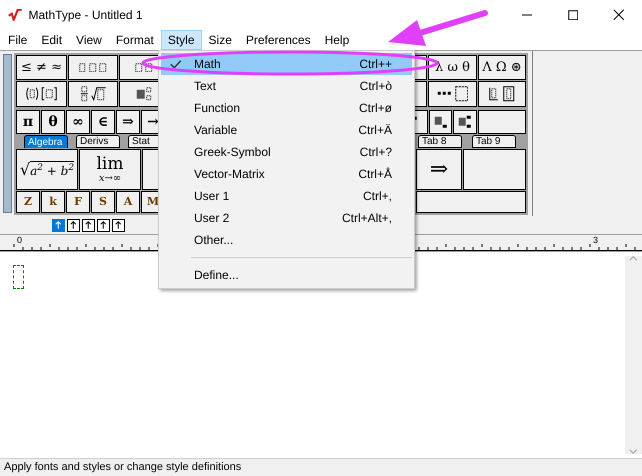 Image resolution: width=642 pixels, height=476 pixels. I want to click on scroll-up-icon, so click(633, 258).